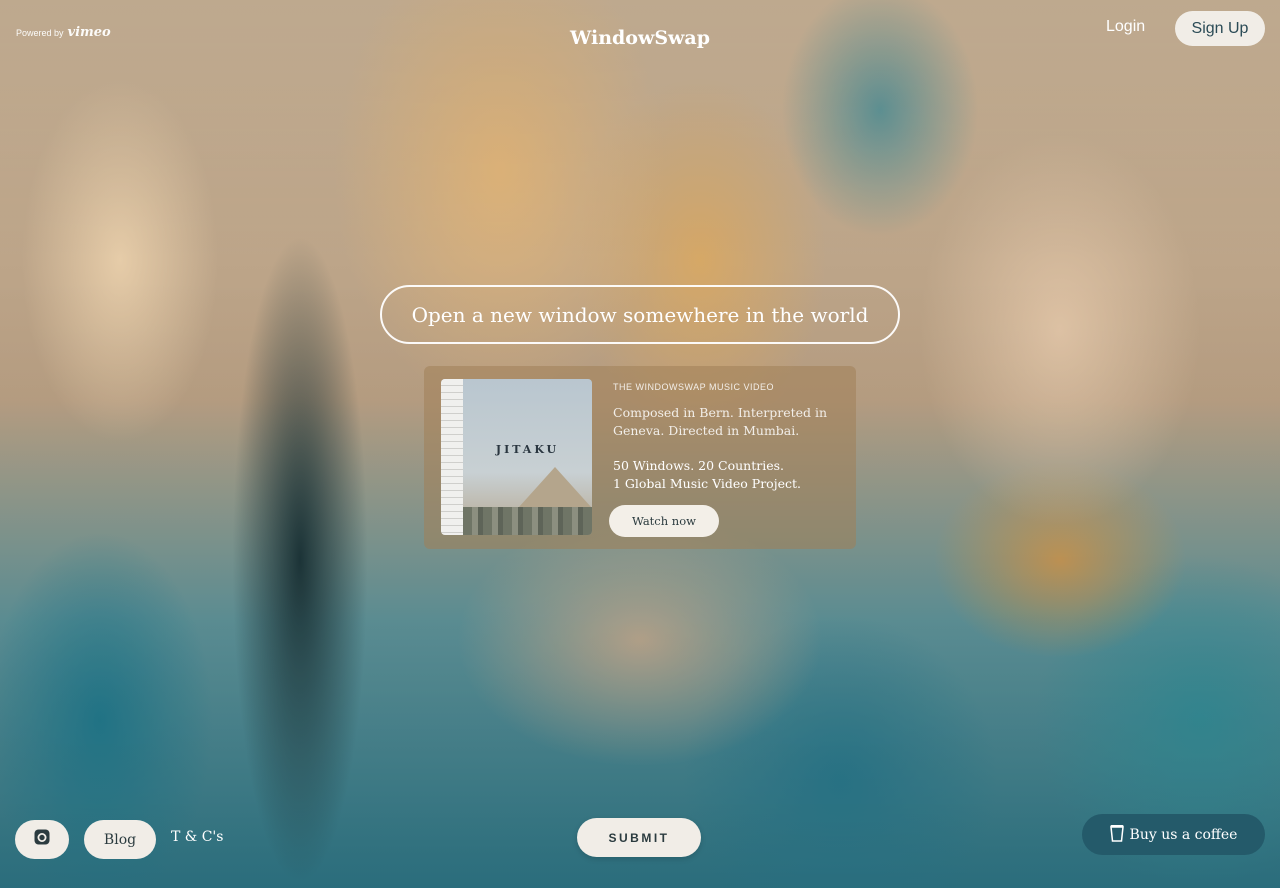 This screenshot has height=888, width=1280. What do you see at coordinates (694, 387) in the screenshot?
I see `promo-kicker: THE WINDOWSWAP MUSIC VIDEO` at bounding box center [694, 387].